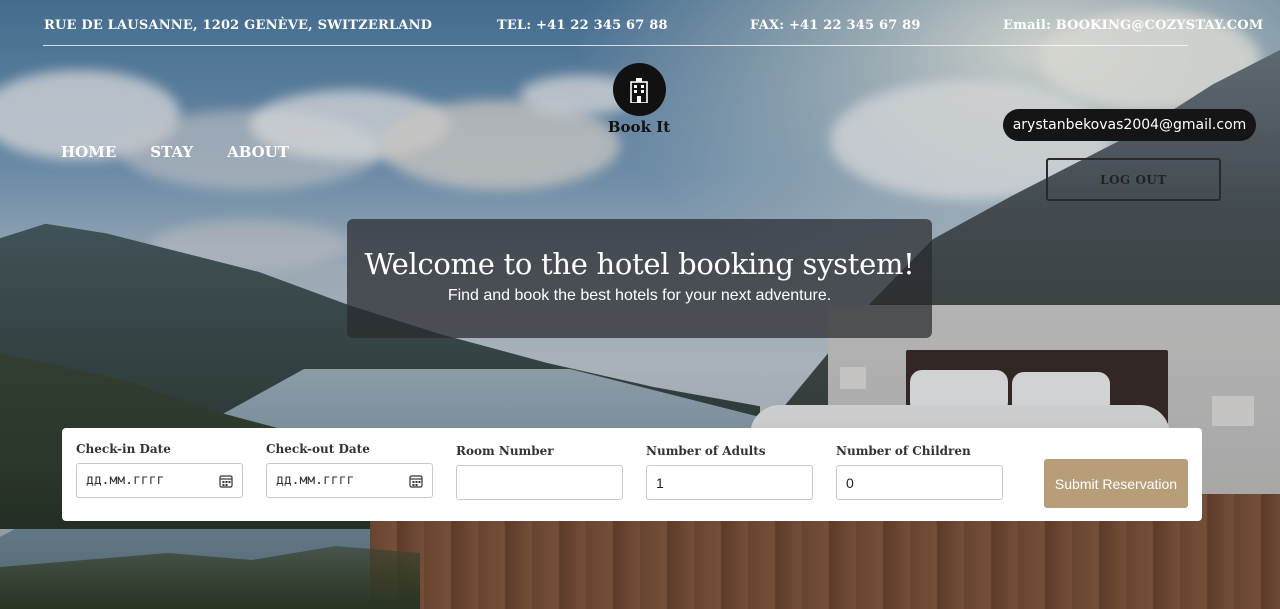 The width and height of the screenshot is (1280, 609). I want to click on adults-field: Number of Adults 1, so click(729, 472).